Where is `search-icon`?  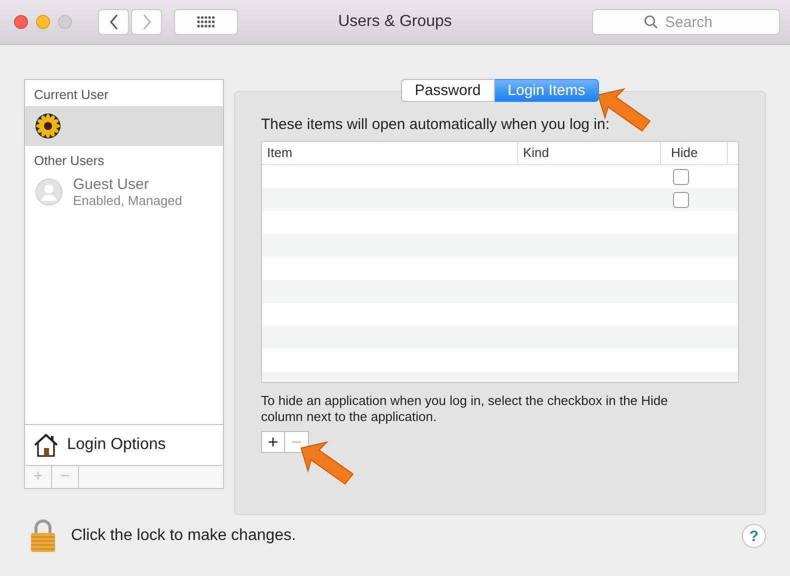
search-icon is located at coordinates (651, 22).